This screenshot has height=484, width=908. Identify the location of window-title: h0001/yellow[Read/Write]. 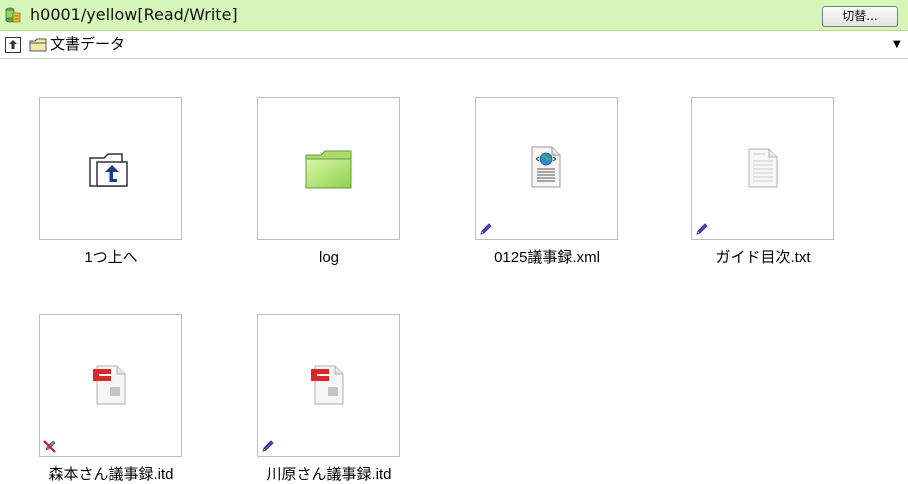
(134, 14).